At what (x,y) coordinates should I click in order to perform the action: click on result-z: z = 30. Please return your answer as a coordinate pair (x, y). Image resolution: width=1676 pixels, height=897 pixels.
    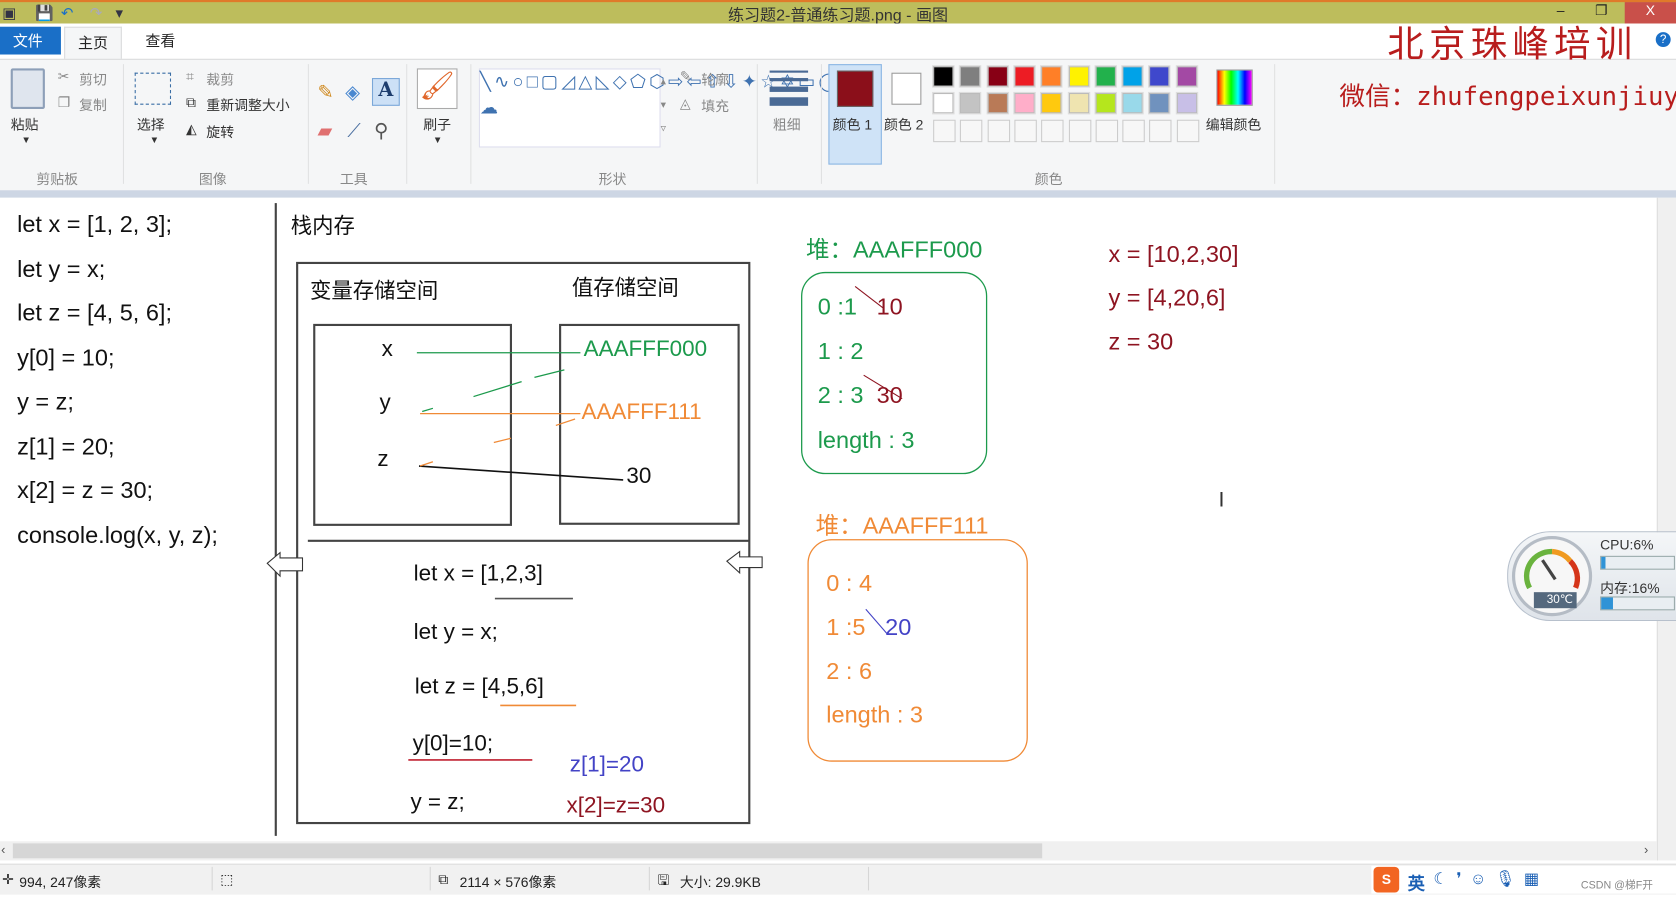
    Looking at the image, I should click on (1141, 341).